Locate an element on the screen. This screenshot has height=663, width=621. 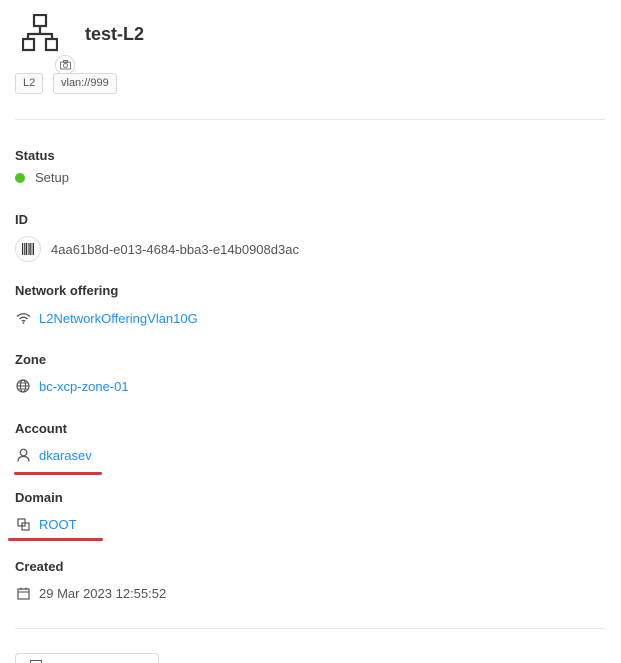
page-title: test-L2 is located at coordinates (115, 34).